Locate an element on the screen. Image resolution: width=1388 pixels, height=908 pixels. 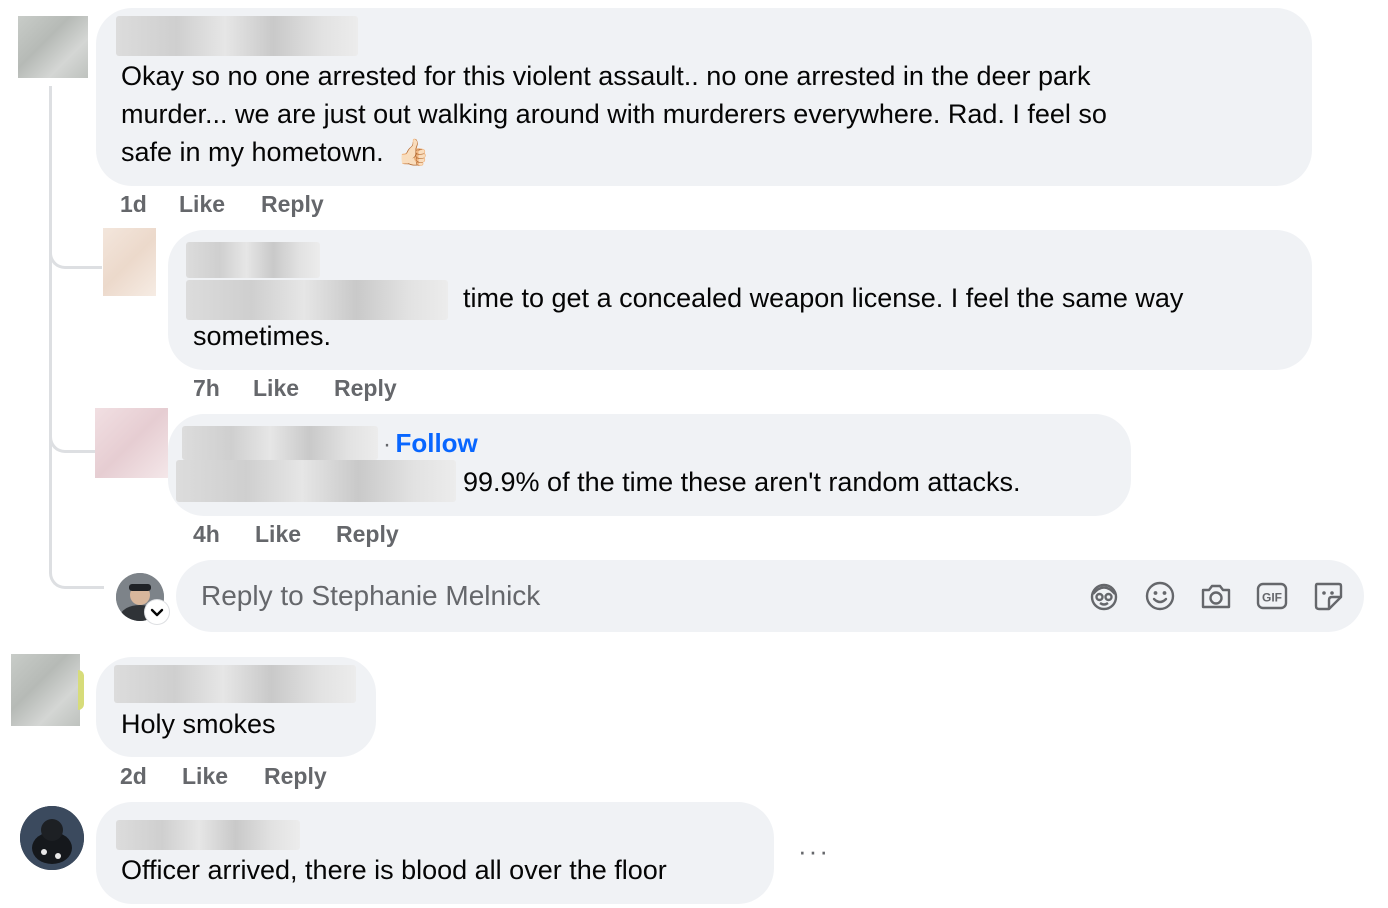
camera-icon is located at coordinates (1216, 596).